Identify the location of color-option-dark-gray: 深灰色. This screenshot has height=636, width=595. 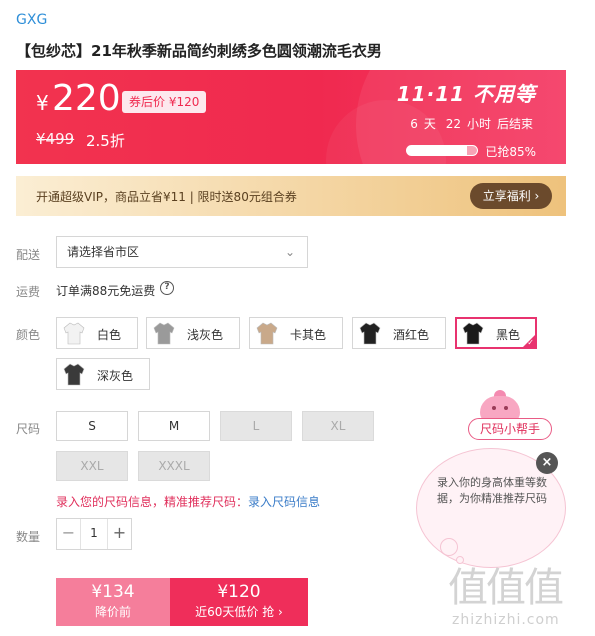
(103, 374).